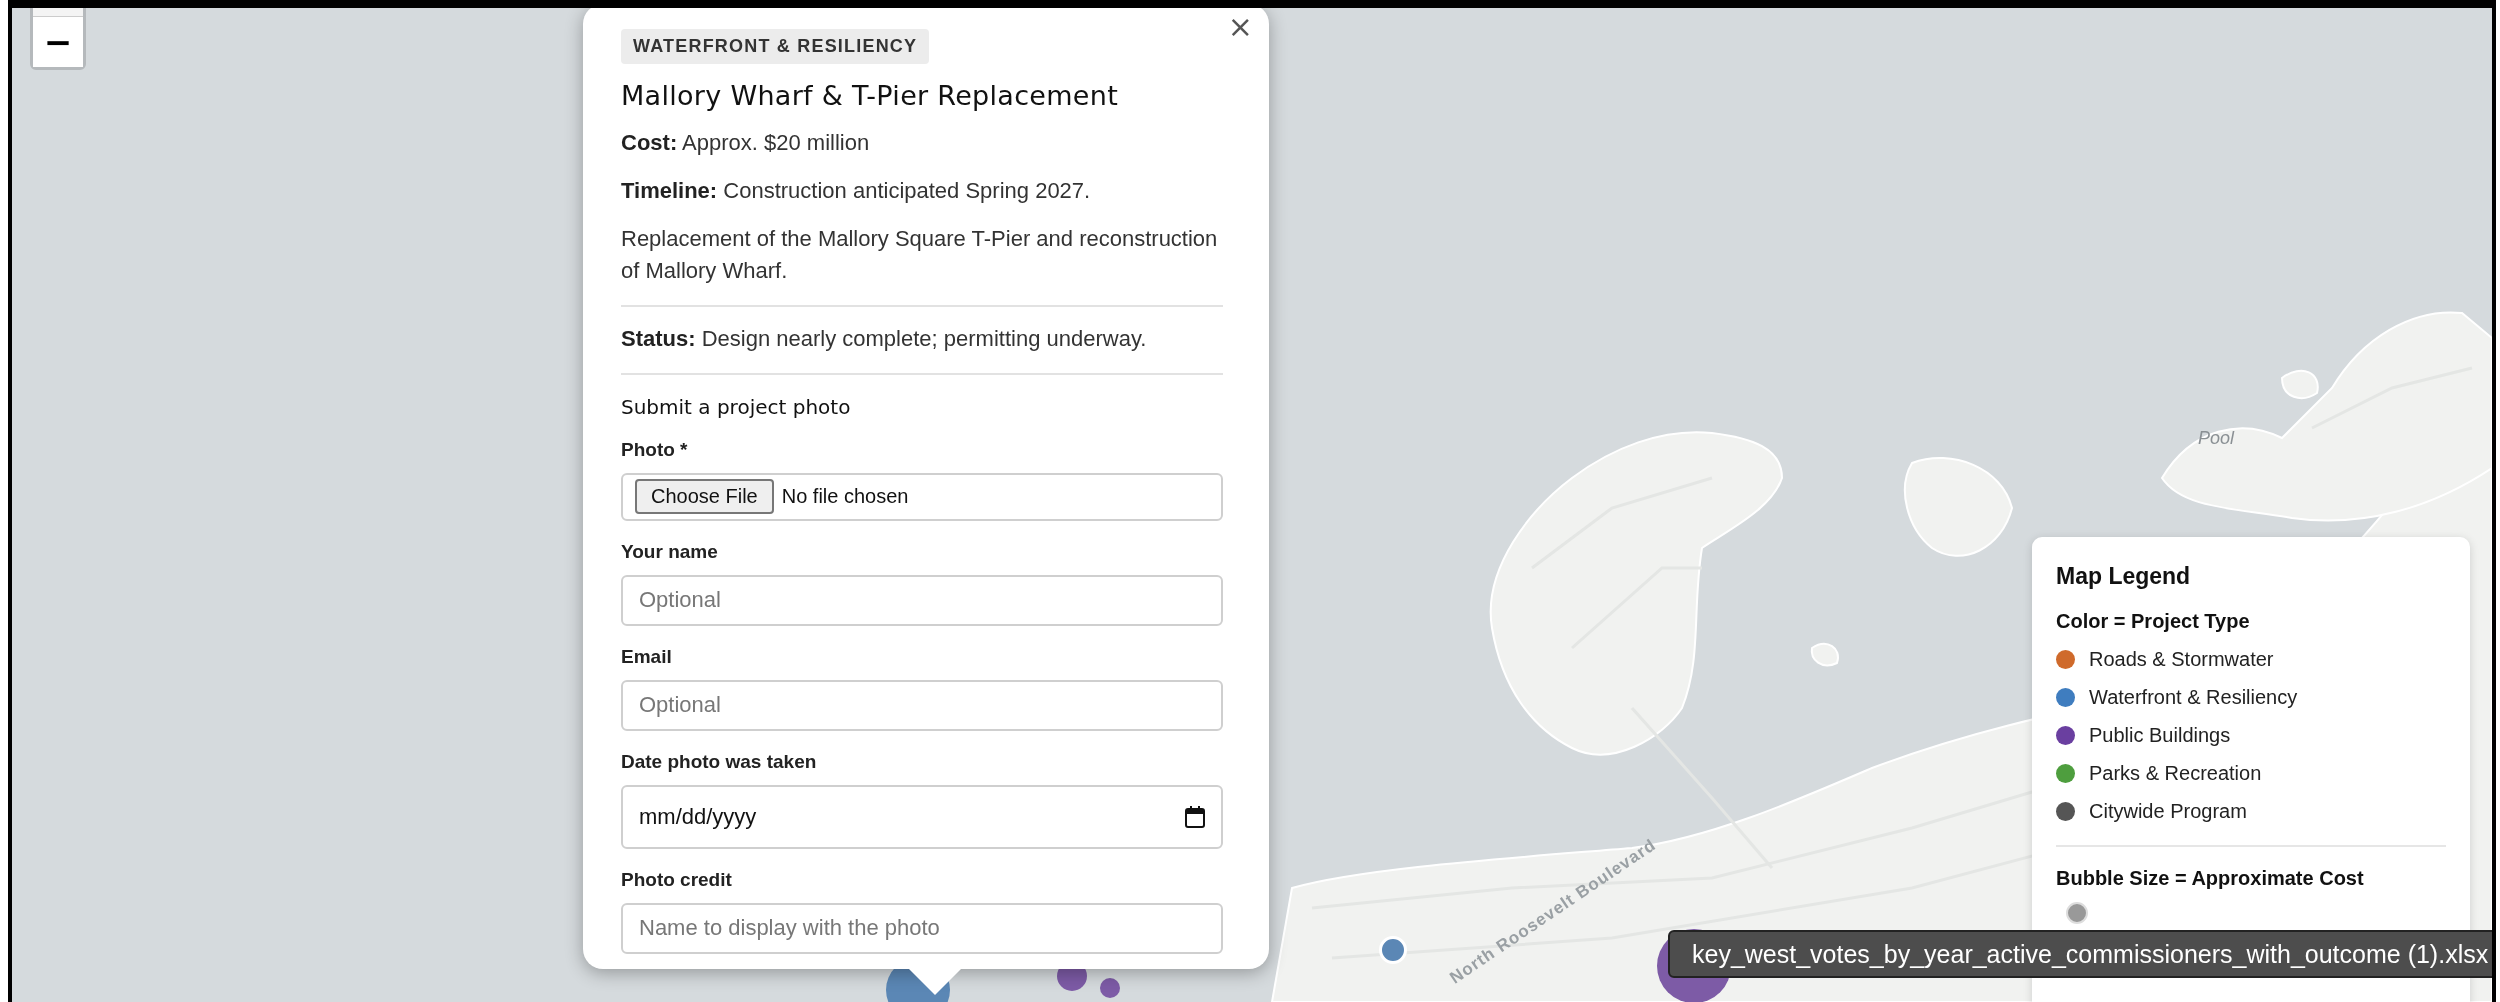 The height and width of the screenshot is (1002, 2500). Describe the element at coordinates (922, 816) in the screenshot. I see `date-field: mm/dd/yyyy` at that location.